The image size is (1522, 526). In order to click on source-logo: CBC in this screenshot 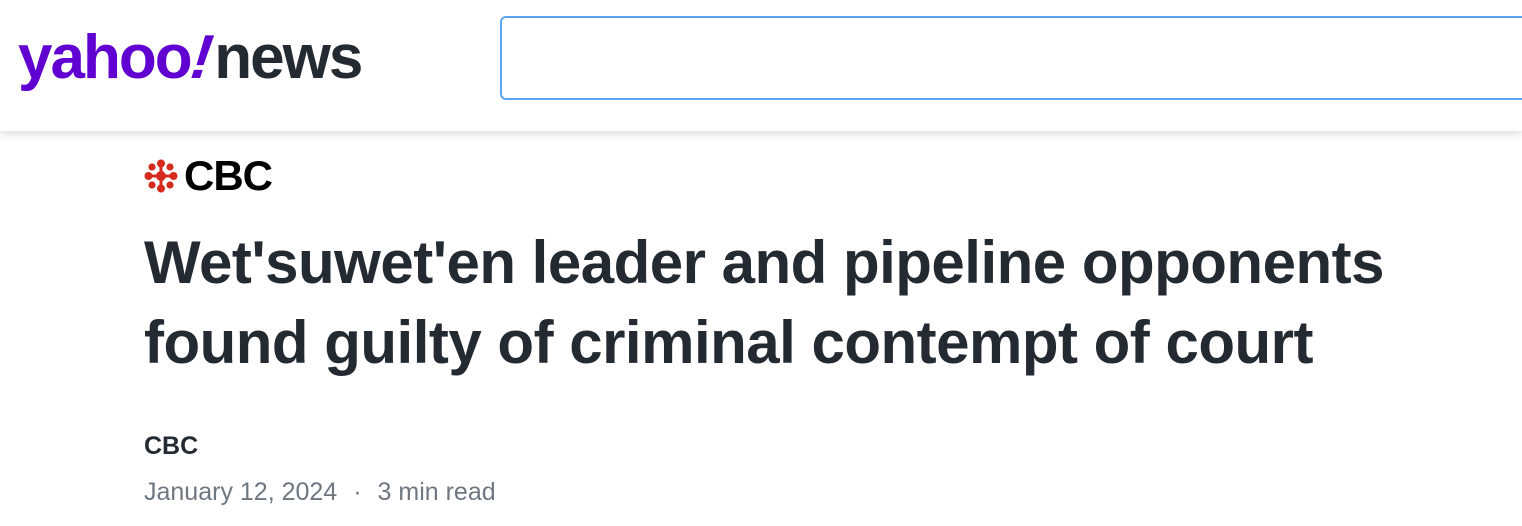, I will do `click(208, 175)`.